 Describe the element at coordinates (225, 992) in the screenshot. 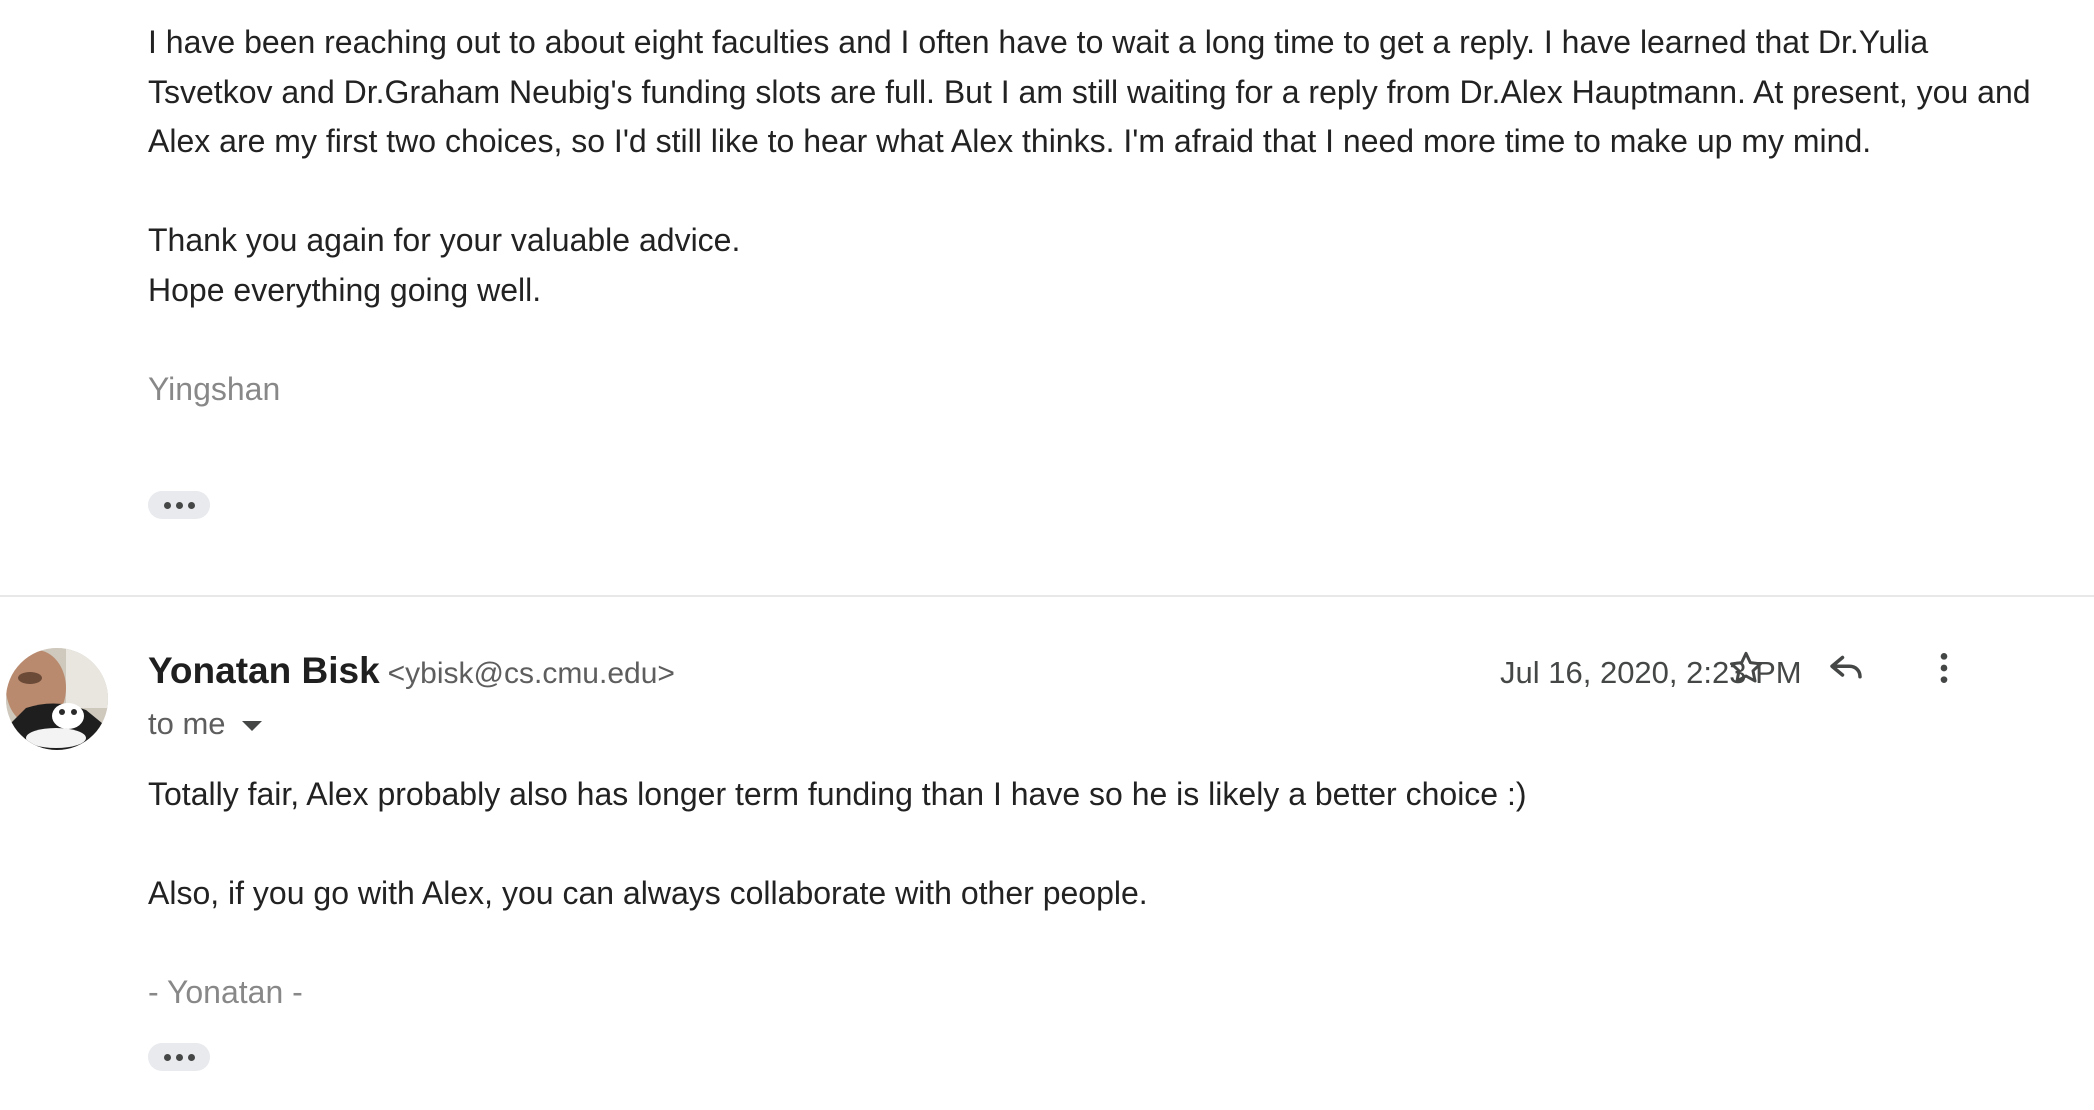

I see `signature-yonatan: - Yonatan -` at that location.